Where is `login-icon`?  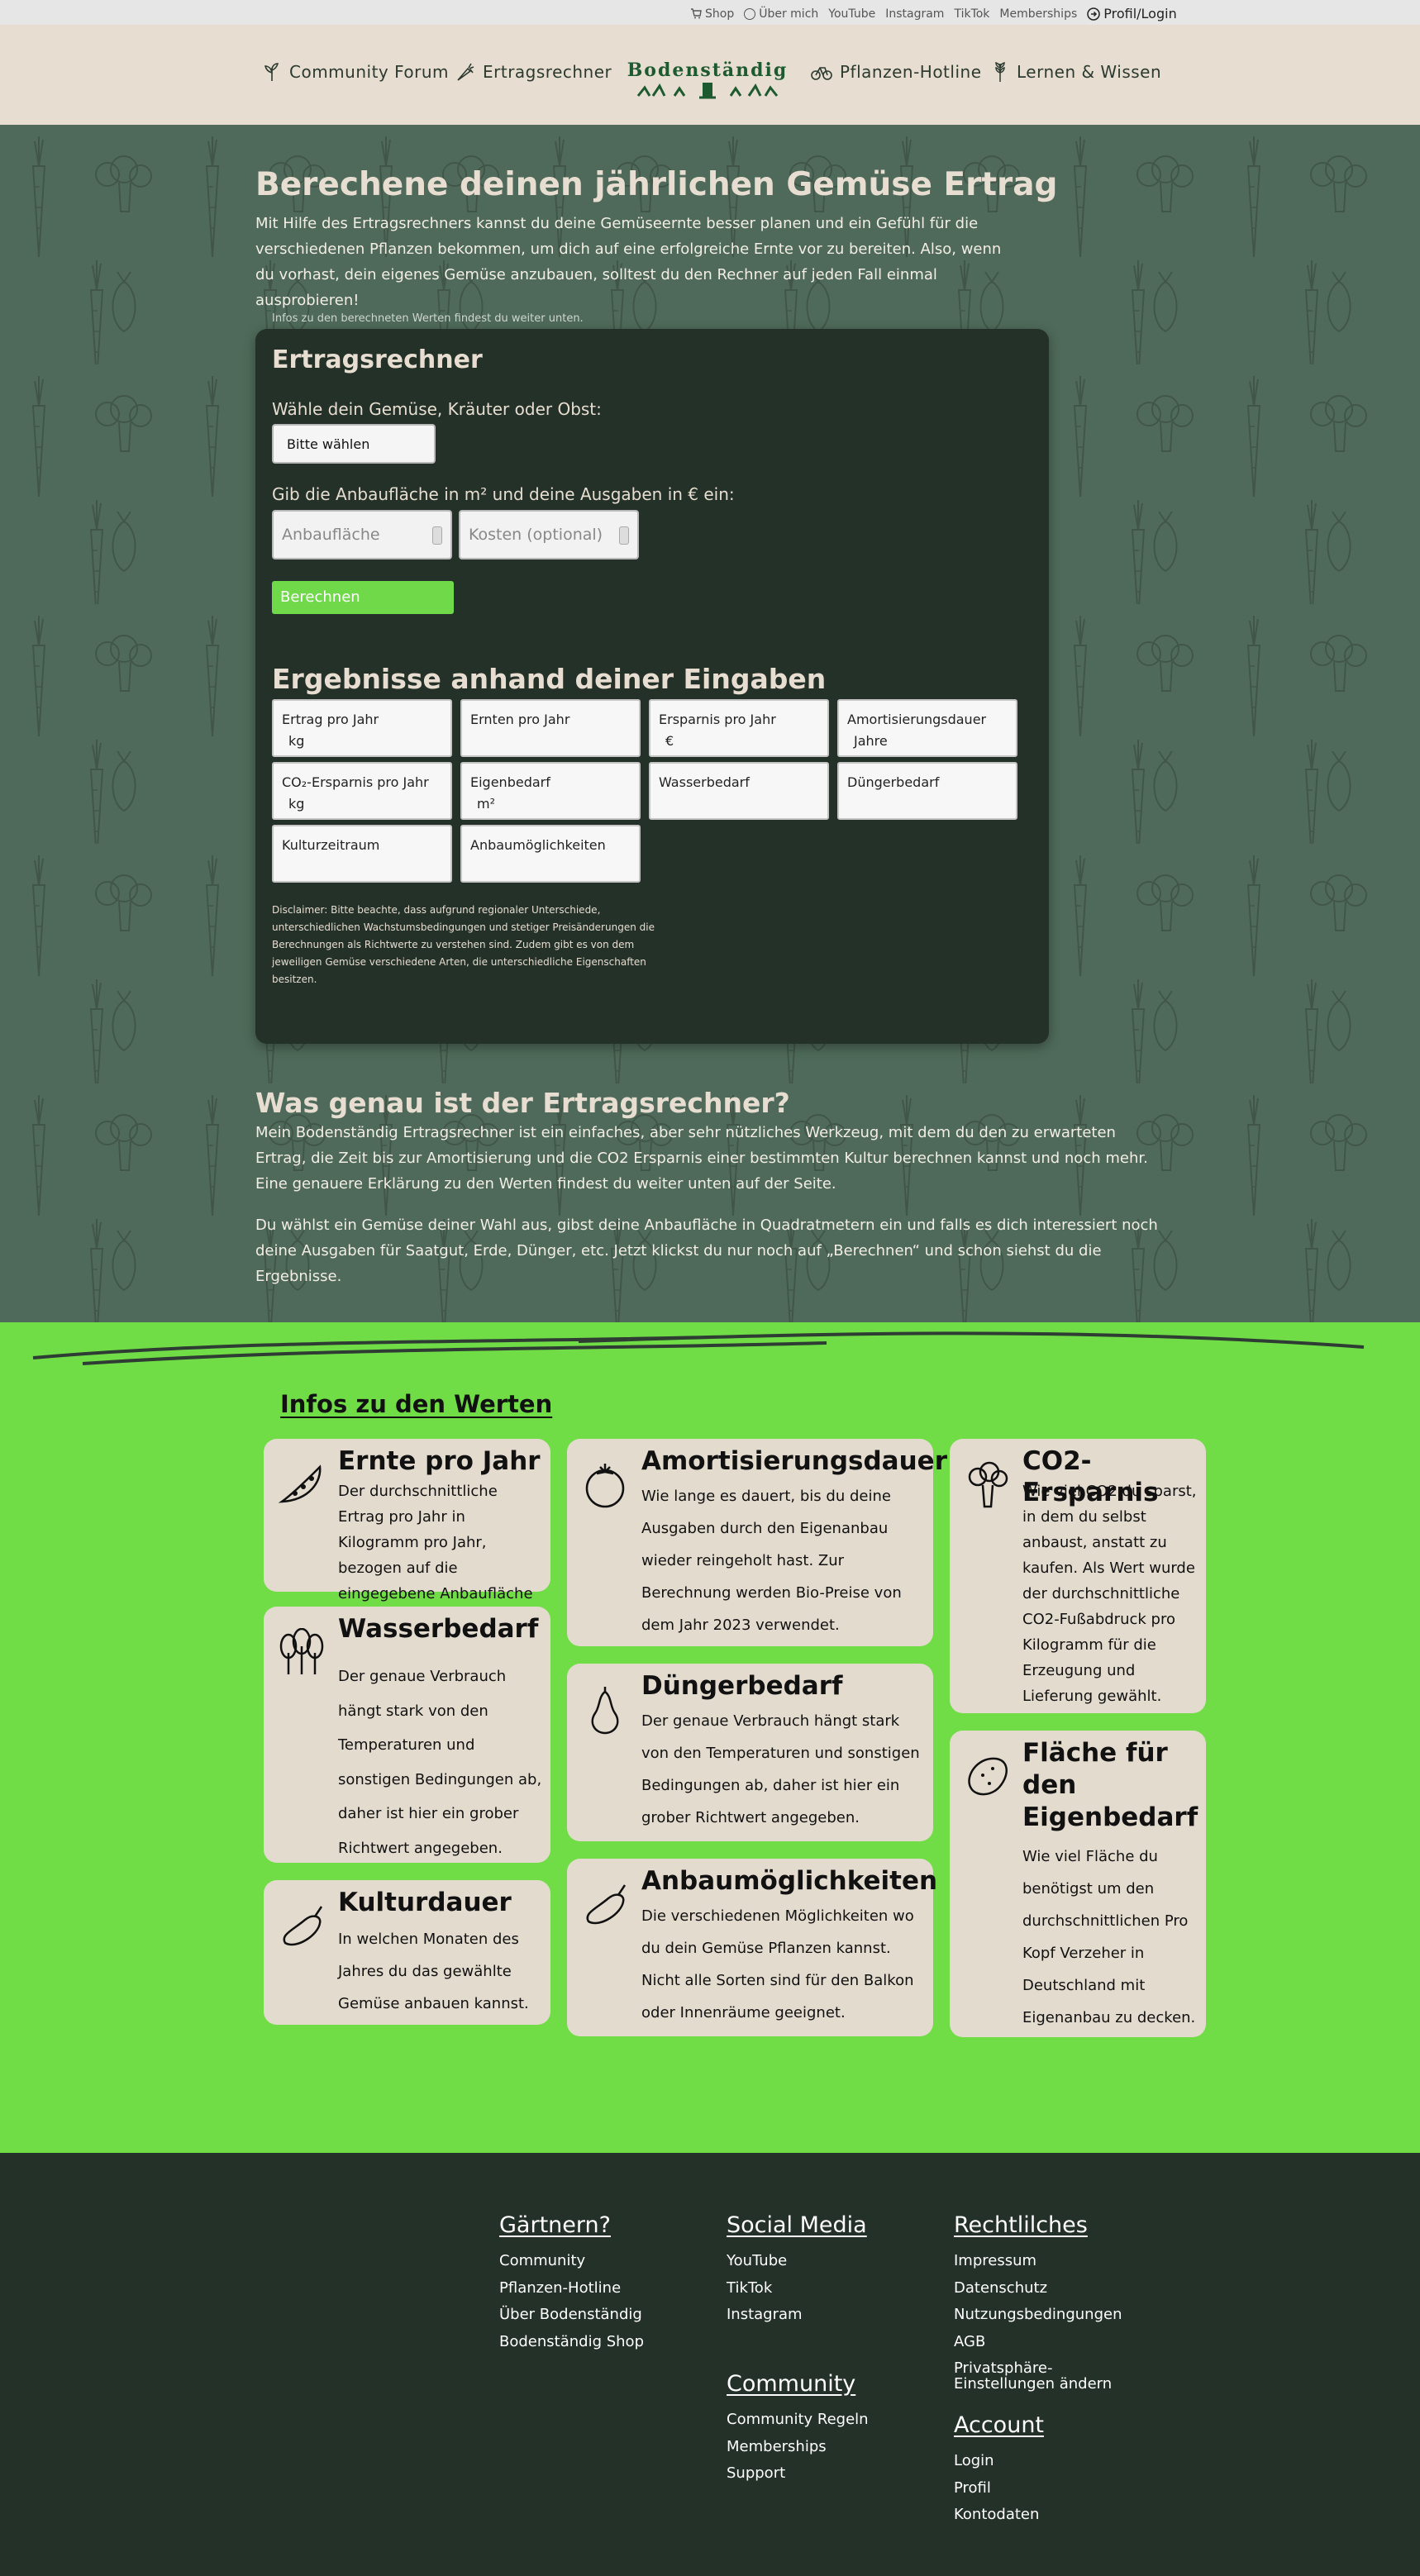
login-icon is located at coordinates (1093, 14).